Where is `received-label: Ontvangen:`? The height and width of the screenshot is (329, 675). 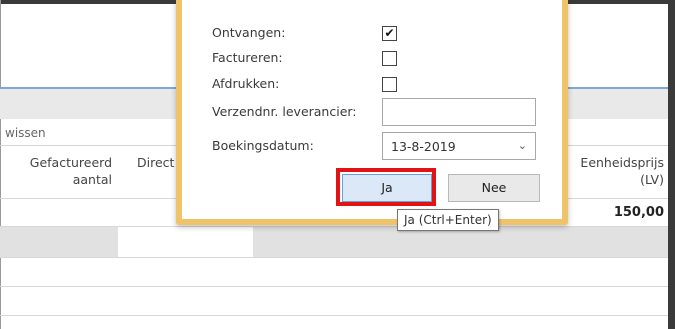
received-label: Ontvangen: is located at coordinates (249, 32).